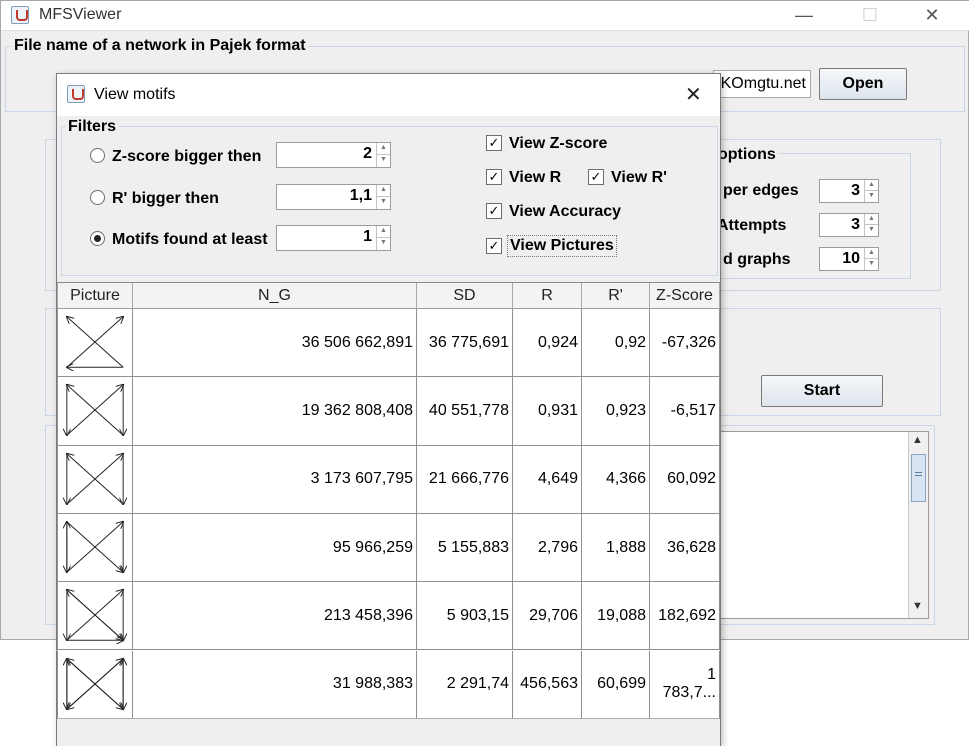 The width and height of the screenshot is (969, 746). I want to click on cell-zscore: 36,628, so click(685, 547).